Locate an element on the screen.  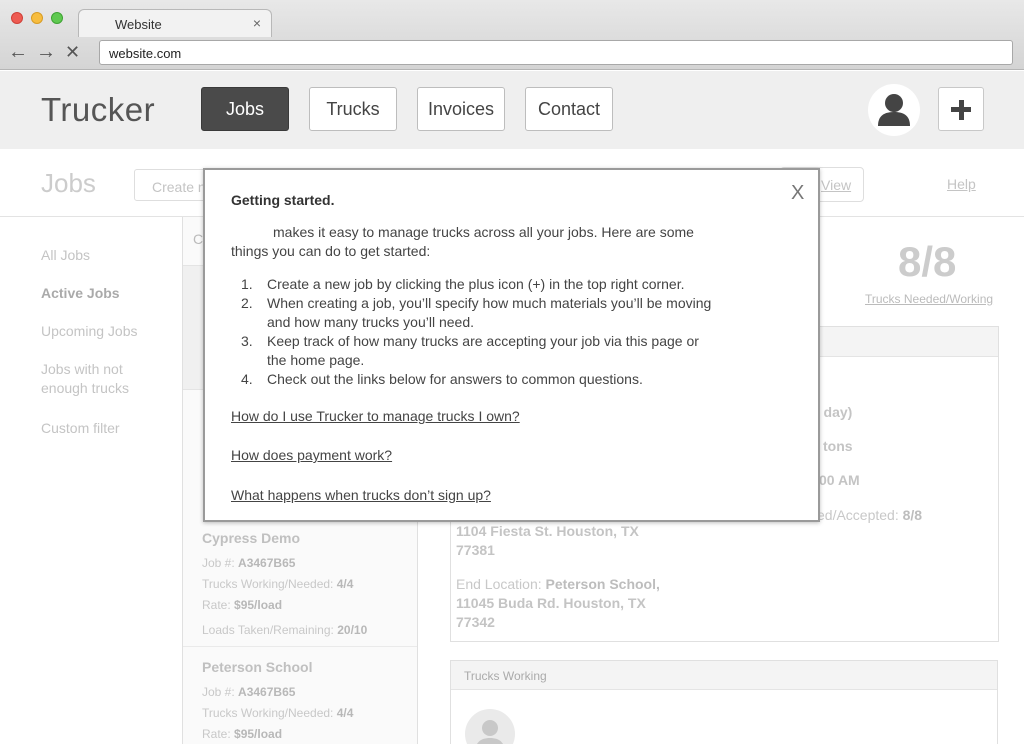
detail-end-address-line3: 77342 is located at coordinates (475, 622).